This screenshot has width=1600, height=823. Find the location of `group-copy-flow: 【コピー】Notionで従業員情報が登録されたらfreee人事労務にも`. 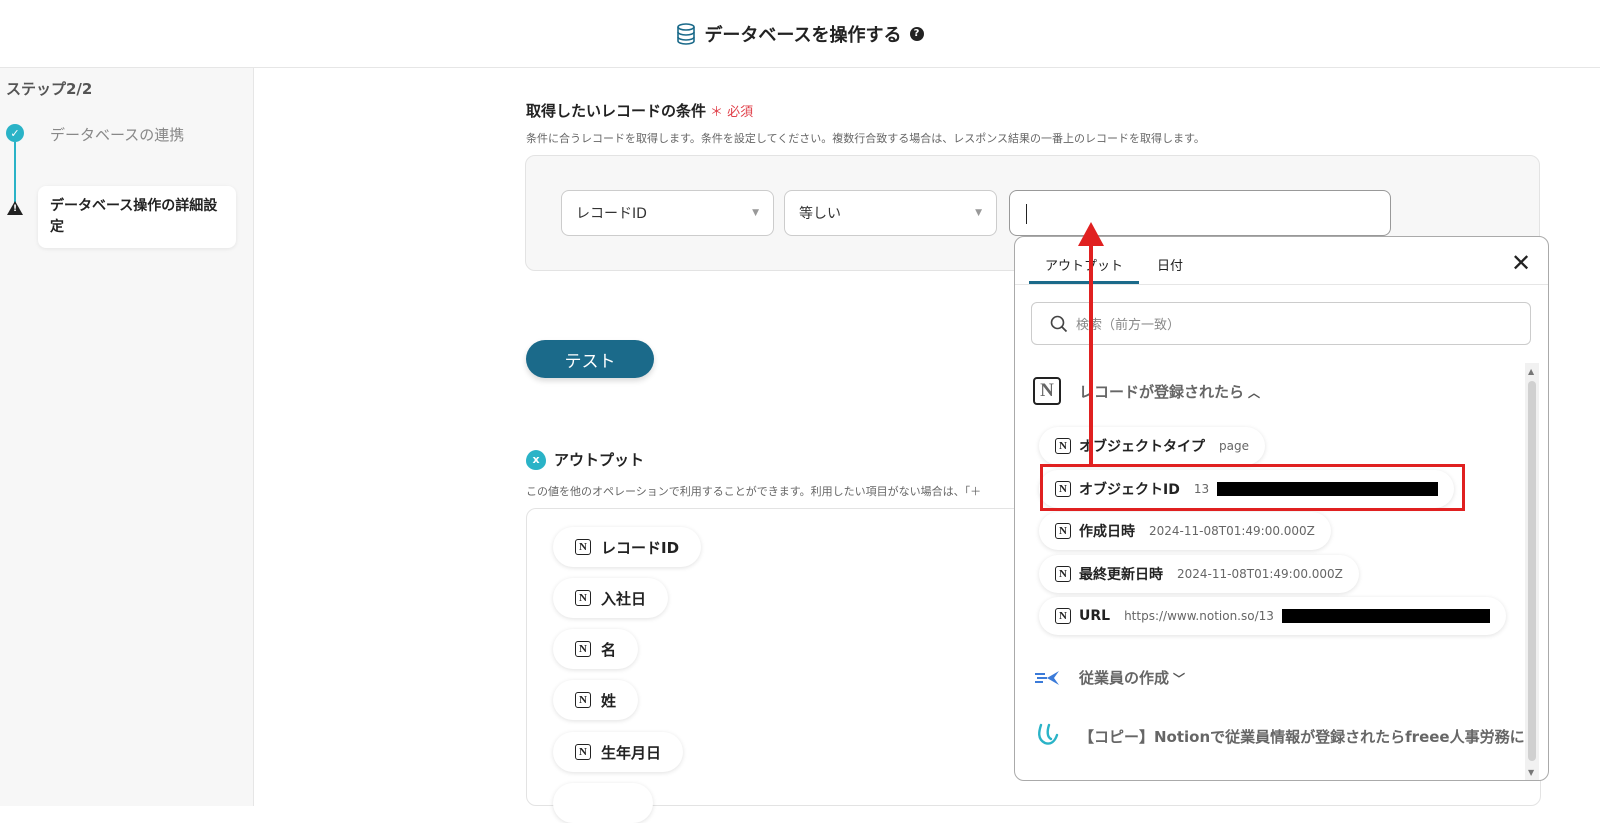

group-copy-flow: 【コピー】Notionで従業員情報が登録されたらfreee人事労務にも is located at coordinates (1286, 736).